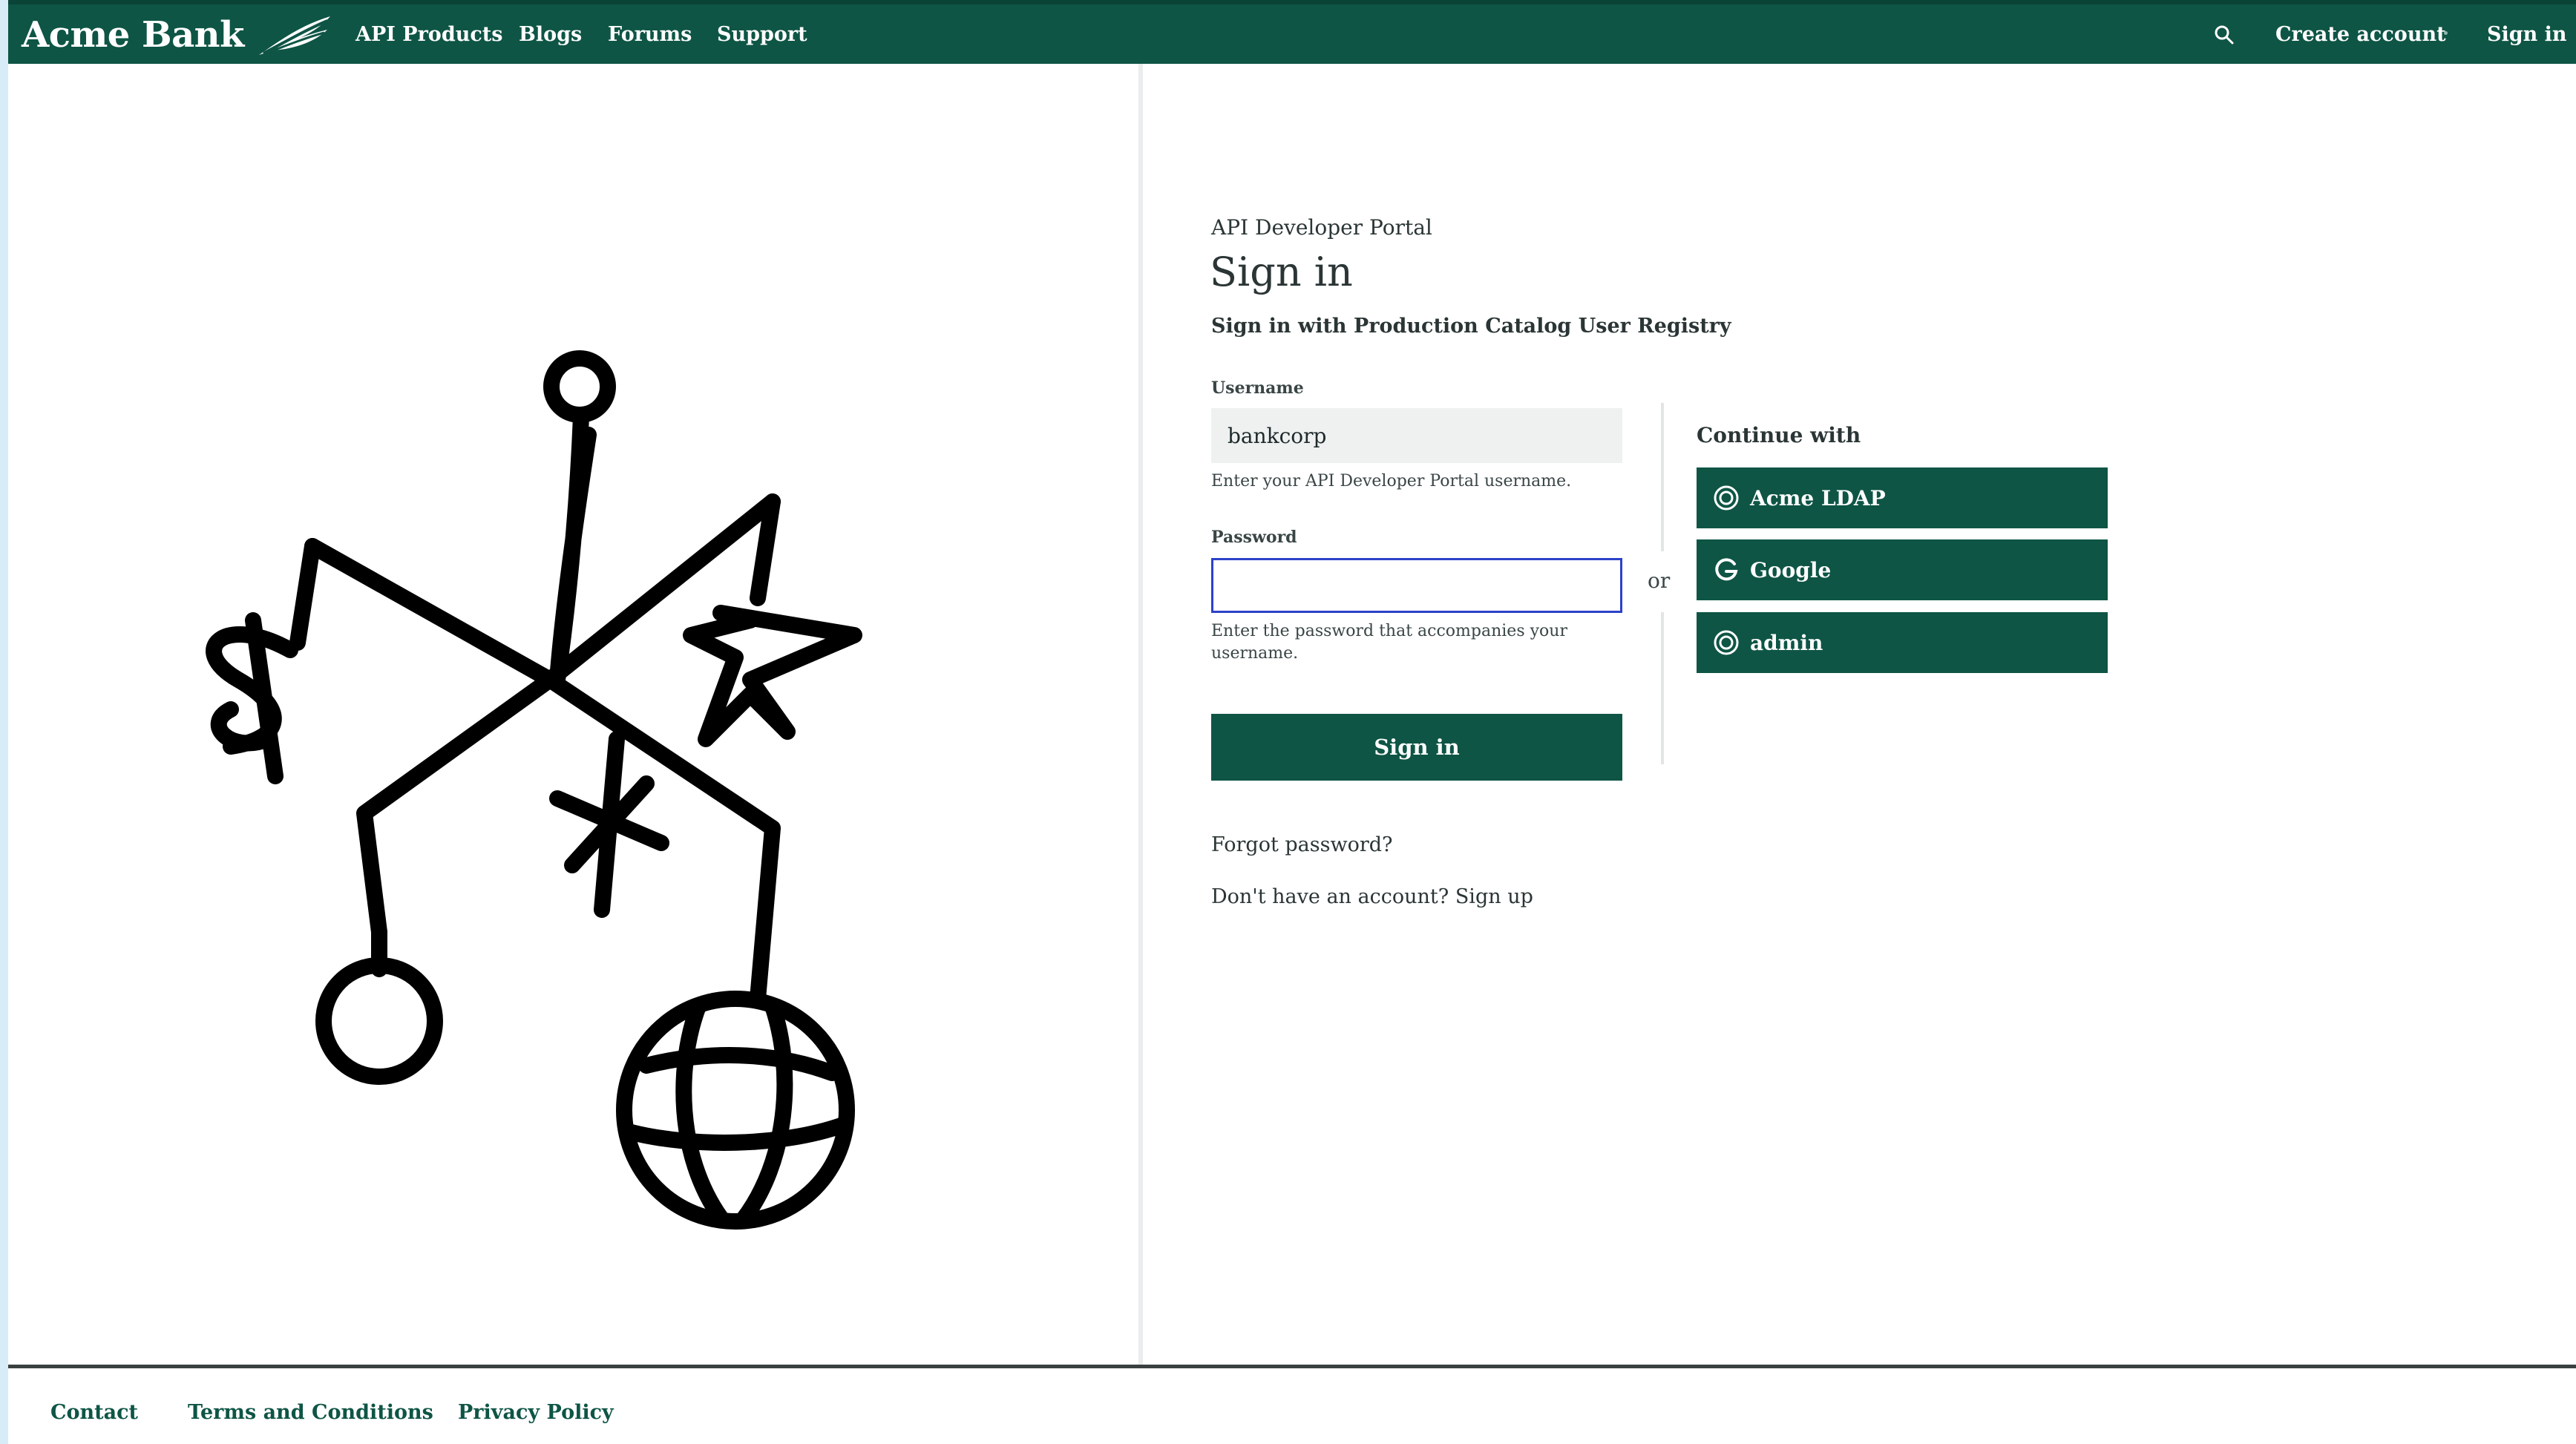  I want to click on nav-separator, so click(2446, 33).